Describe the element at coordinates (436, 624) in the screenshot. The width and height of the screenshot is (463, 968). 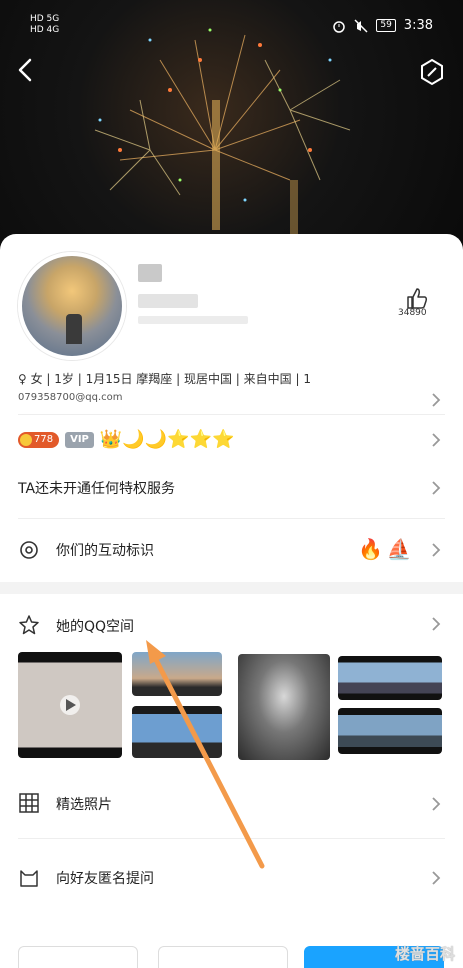
I see `qzone-chevron-right-icon` at that location.